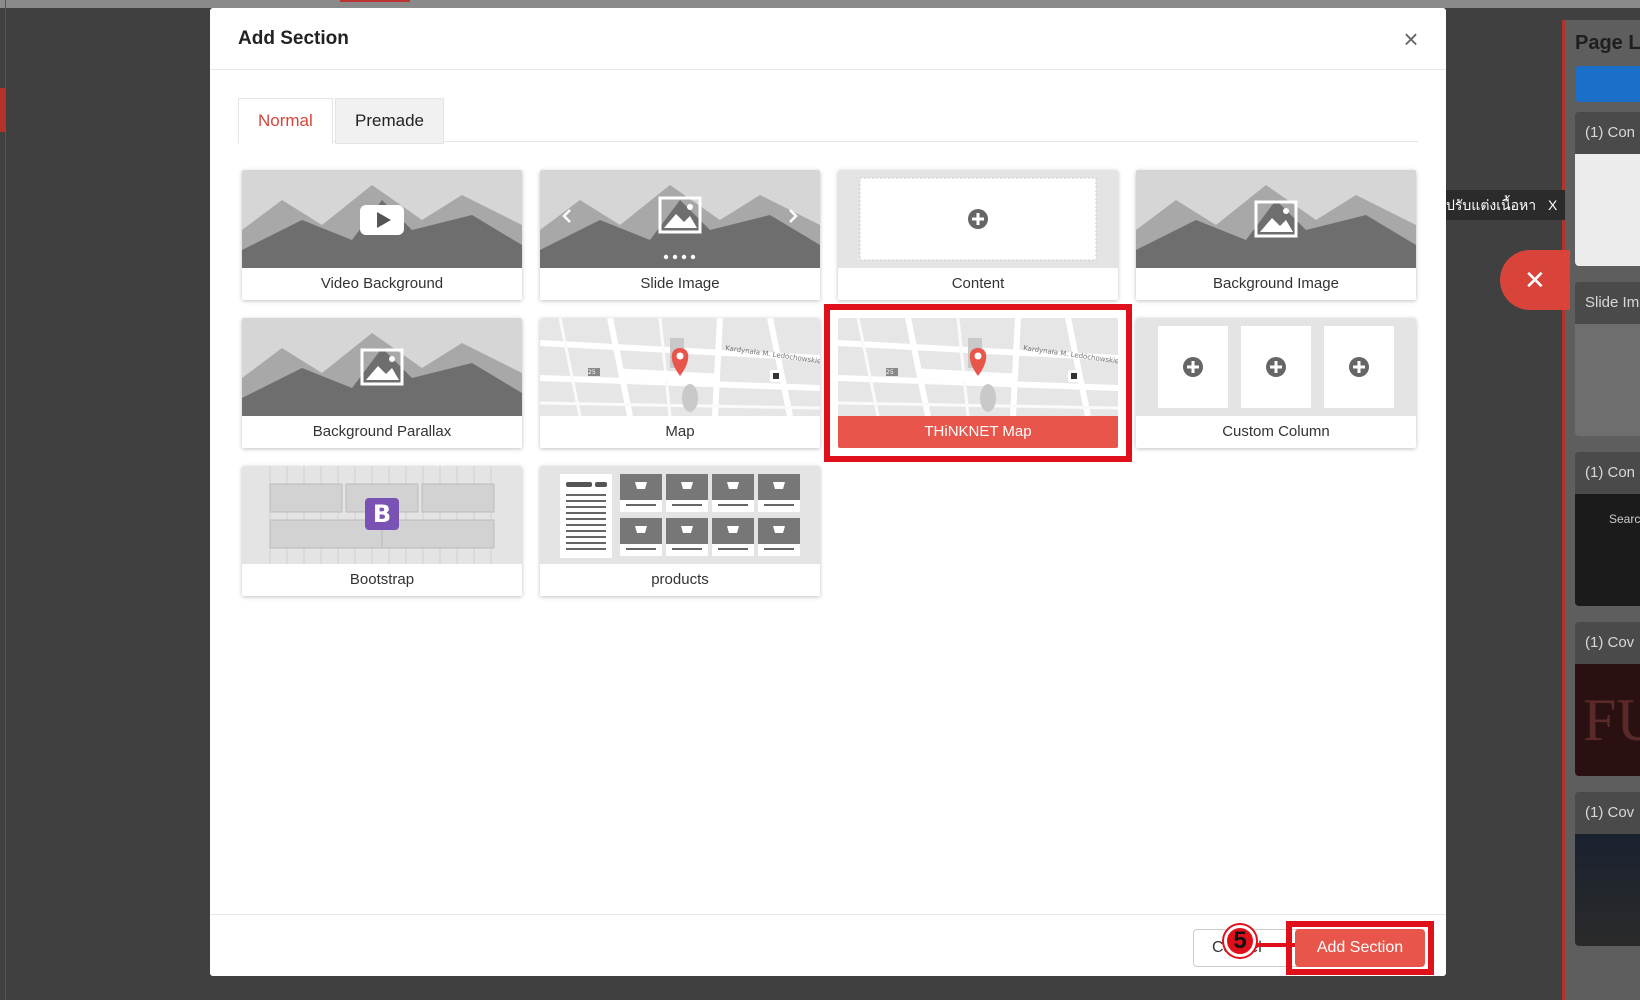 The image size is (1640, 1000). I want to click on products-thumbnail, so click(680, 515).